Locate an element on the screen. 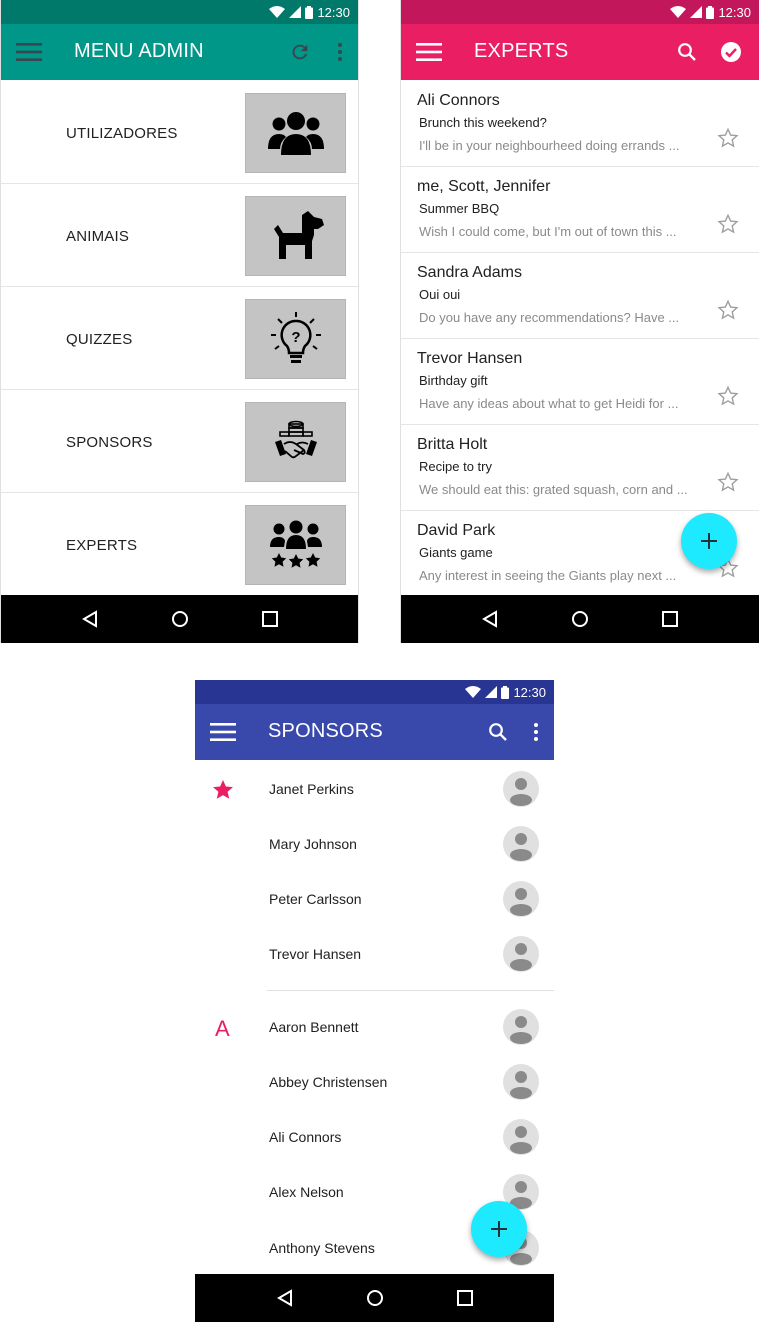 The image size is (759, 1322). admin-item-animais: ANIMAIS is located at coordinates (179, 235).